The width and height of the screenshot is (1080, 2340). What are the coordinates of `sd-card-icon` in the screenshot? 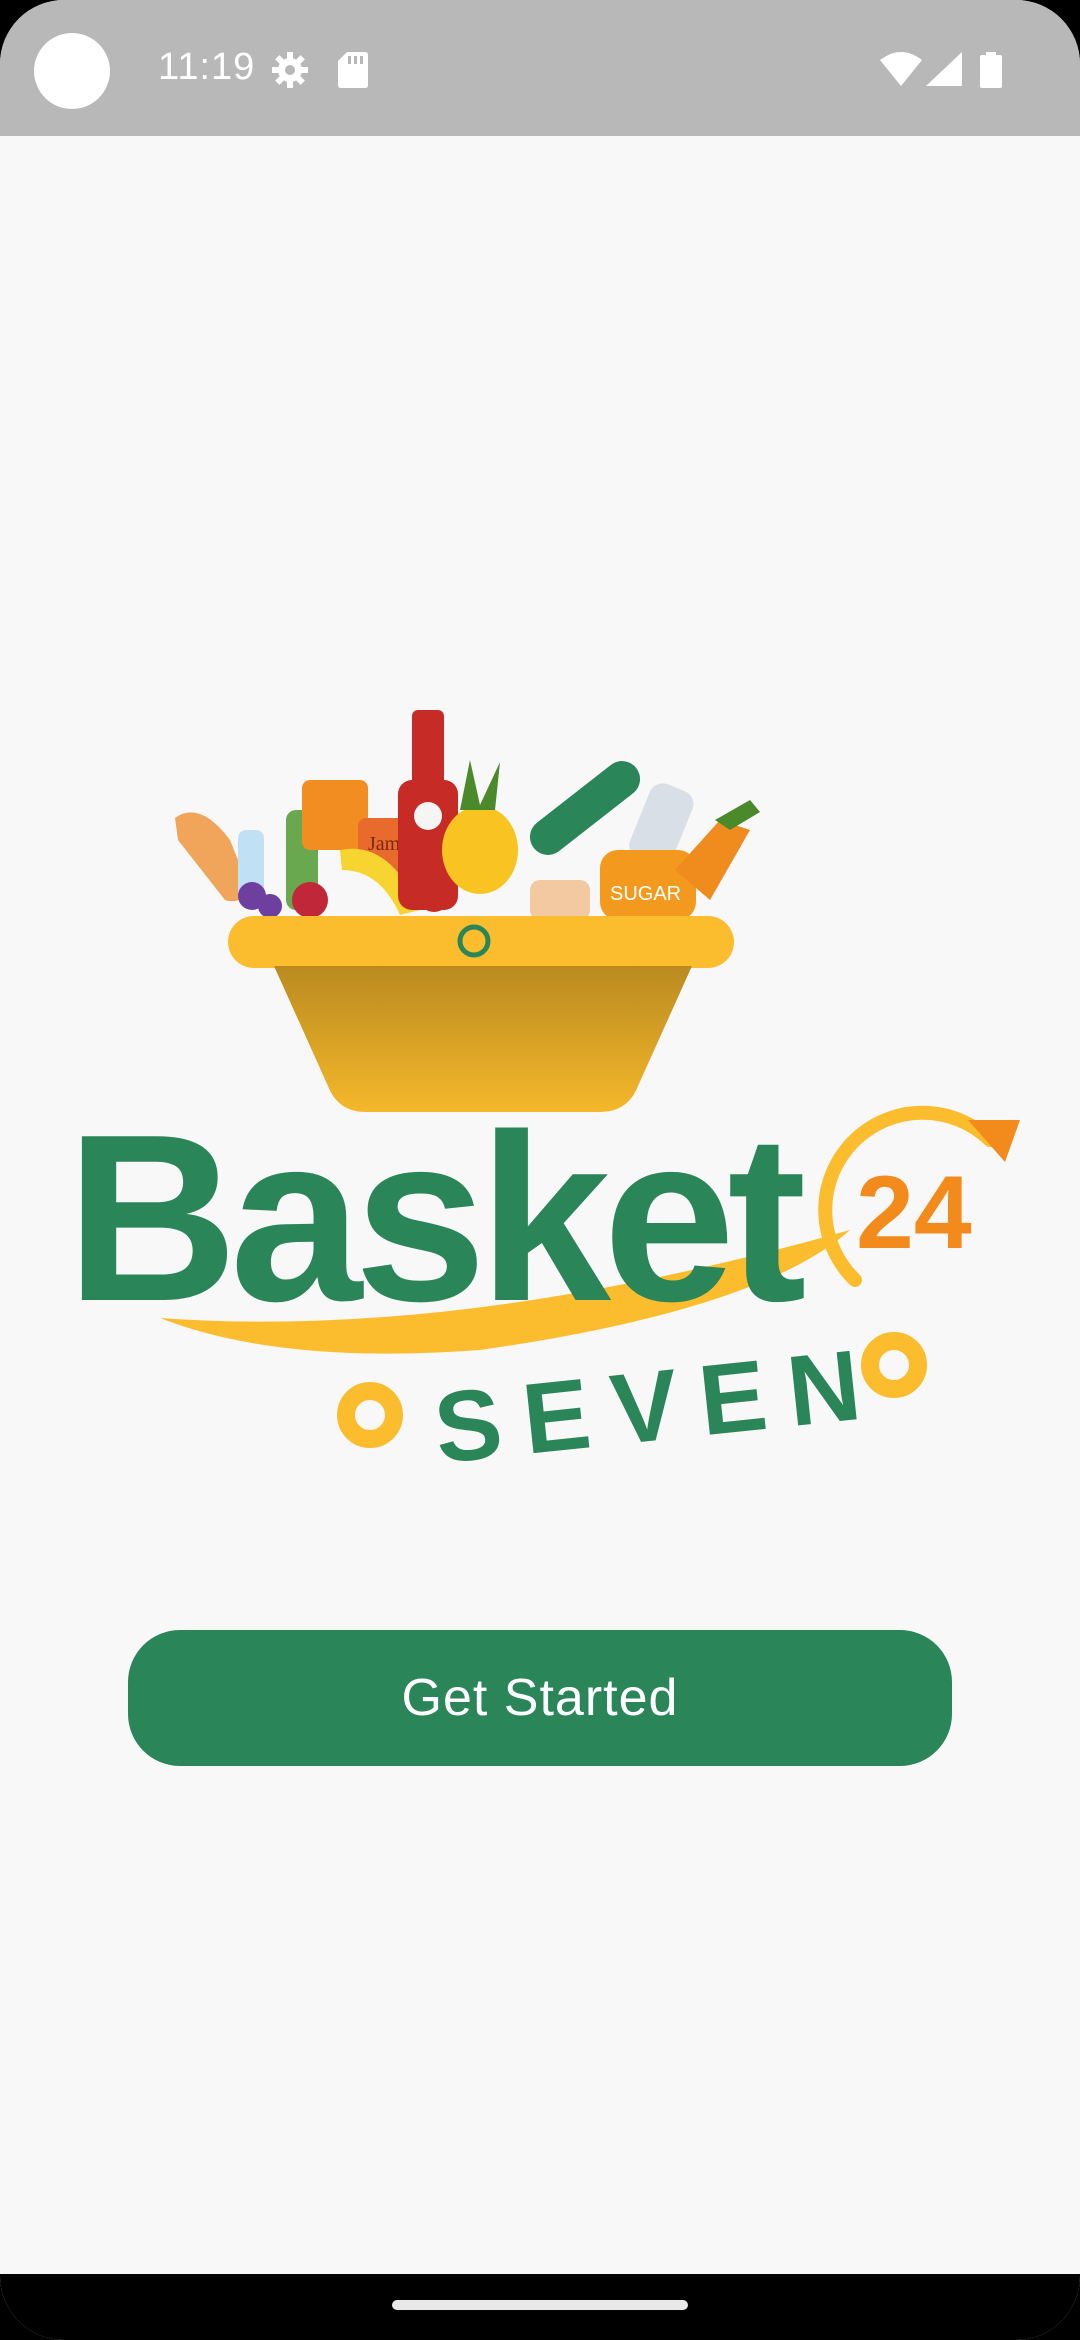 It's located at (353, 70).